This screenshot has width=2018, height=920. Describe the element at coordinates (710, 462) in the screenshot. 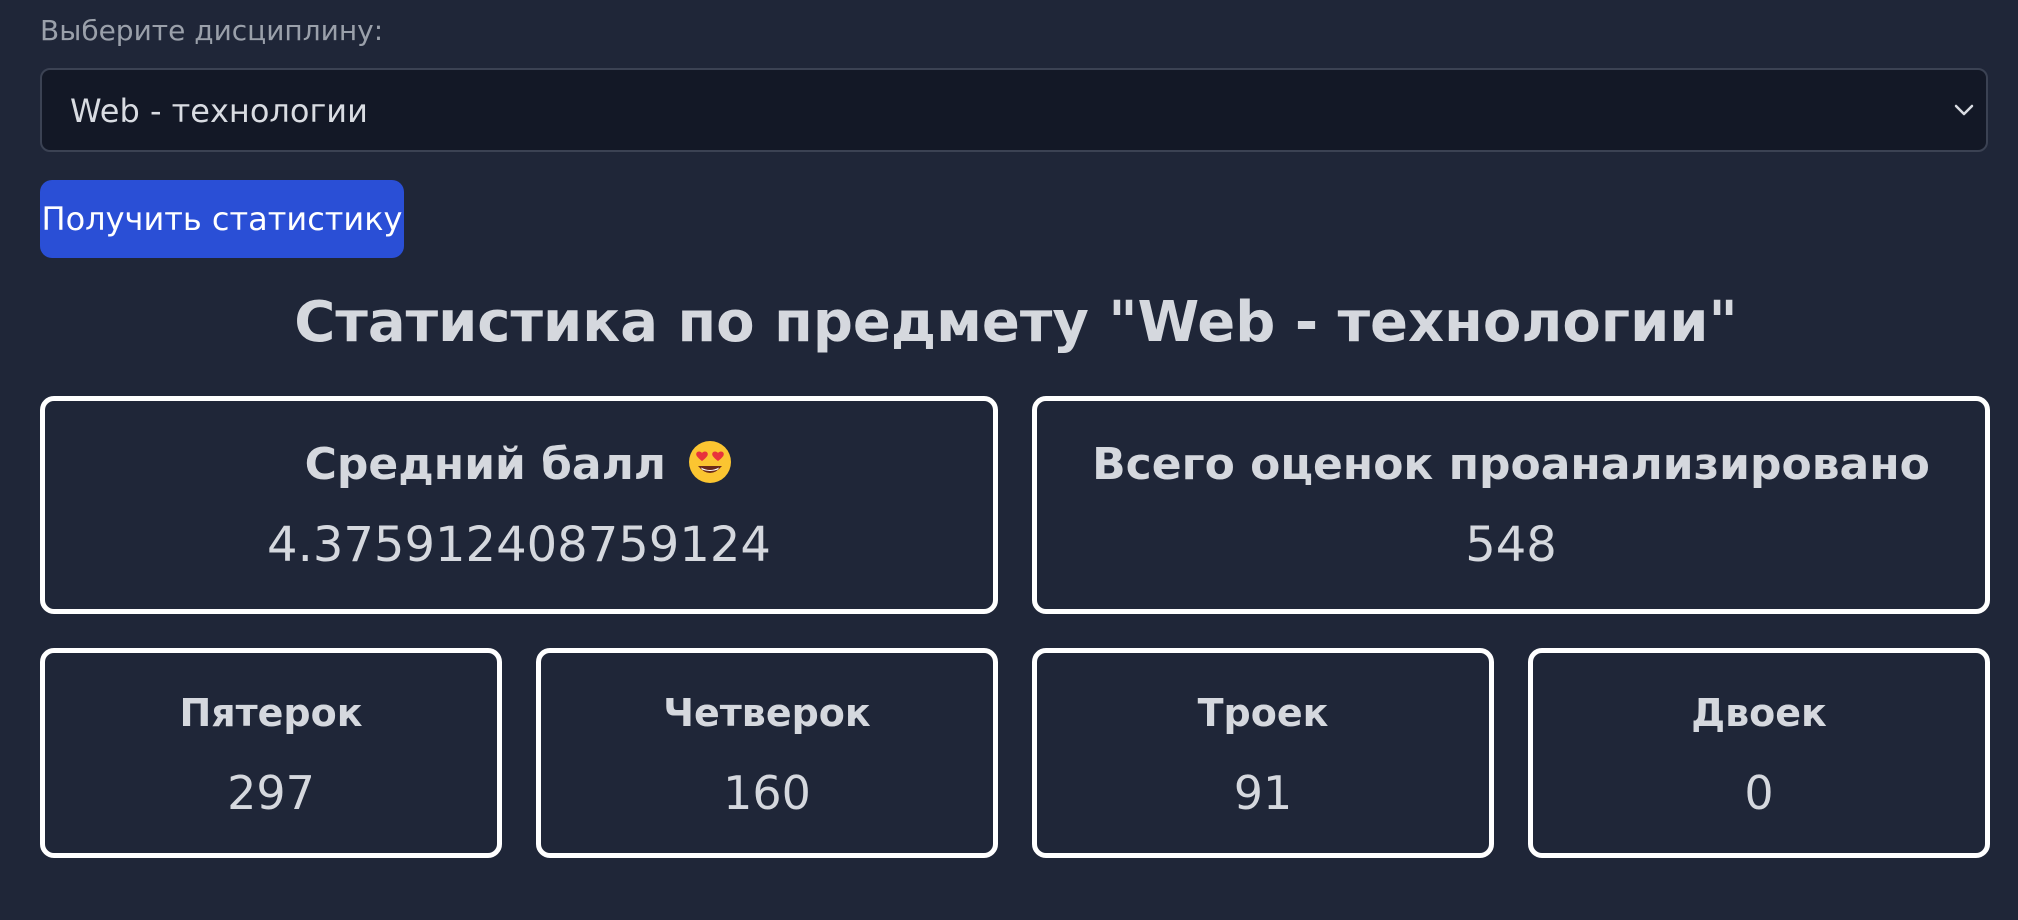

I see `heart-eyes-emoji-icon` at that location.